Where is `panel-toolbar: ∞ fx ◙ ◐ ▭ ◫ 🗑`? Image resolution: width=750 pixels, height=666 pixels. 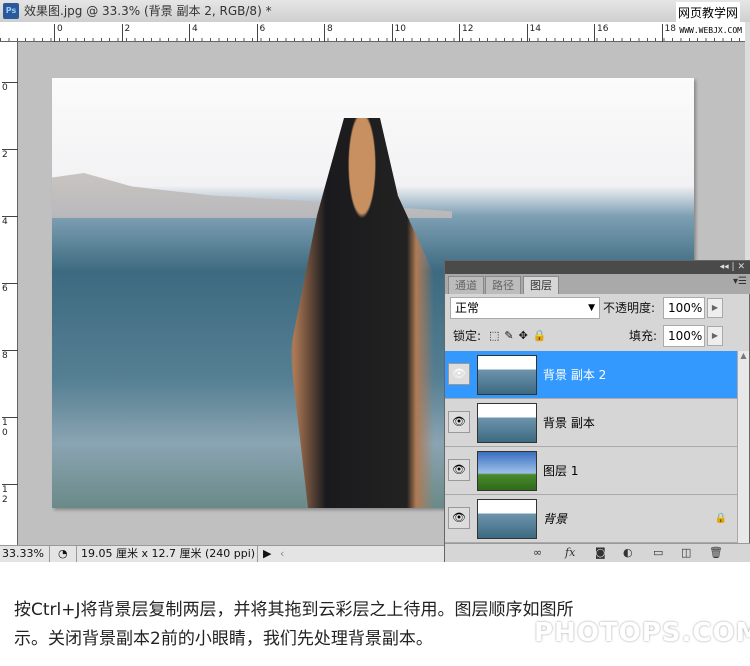
panel-toolbar: ∞ fx ◙ ◐ ▭ ◫ 🗑 is located at coordinates (597, 552).